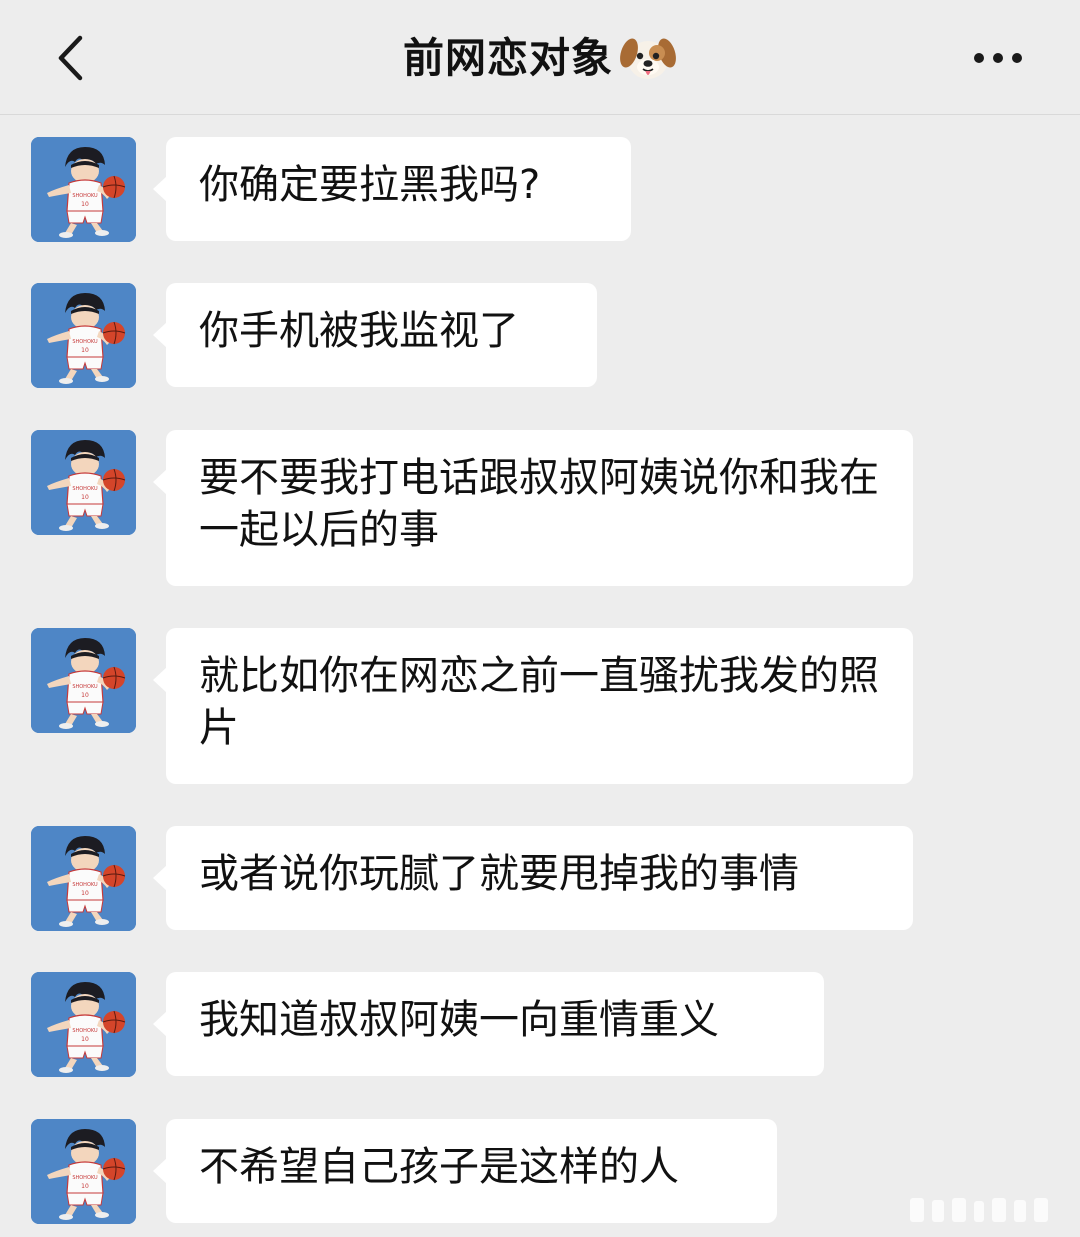 This screenshot has width=1080, height=1237. What do you see at coordinates (375, 335) in the screenshot?
I see `message-bubble: 你手机被我监视了` at bounding box center [375, 335].